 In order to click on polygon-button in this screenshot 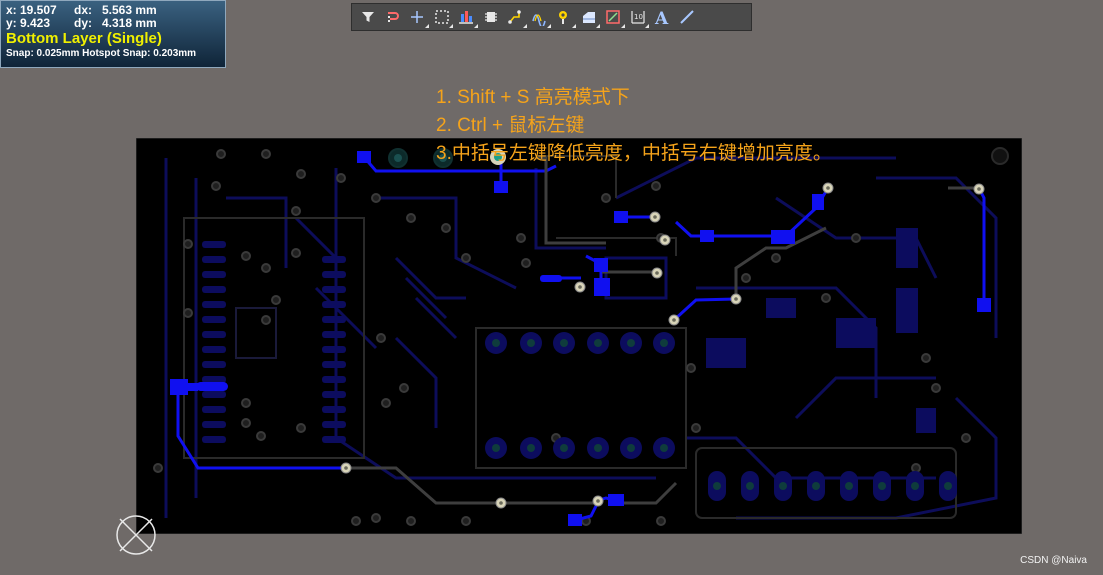, I will do `click(589, 17)`.